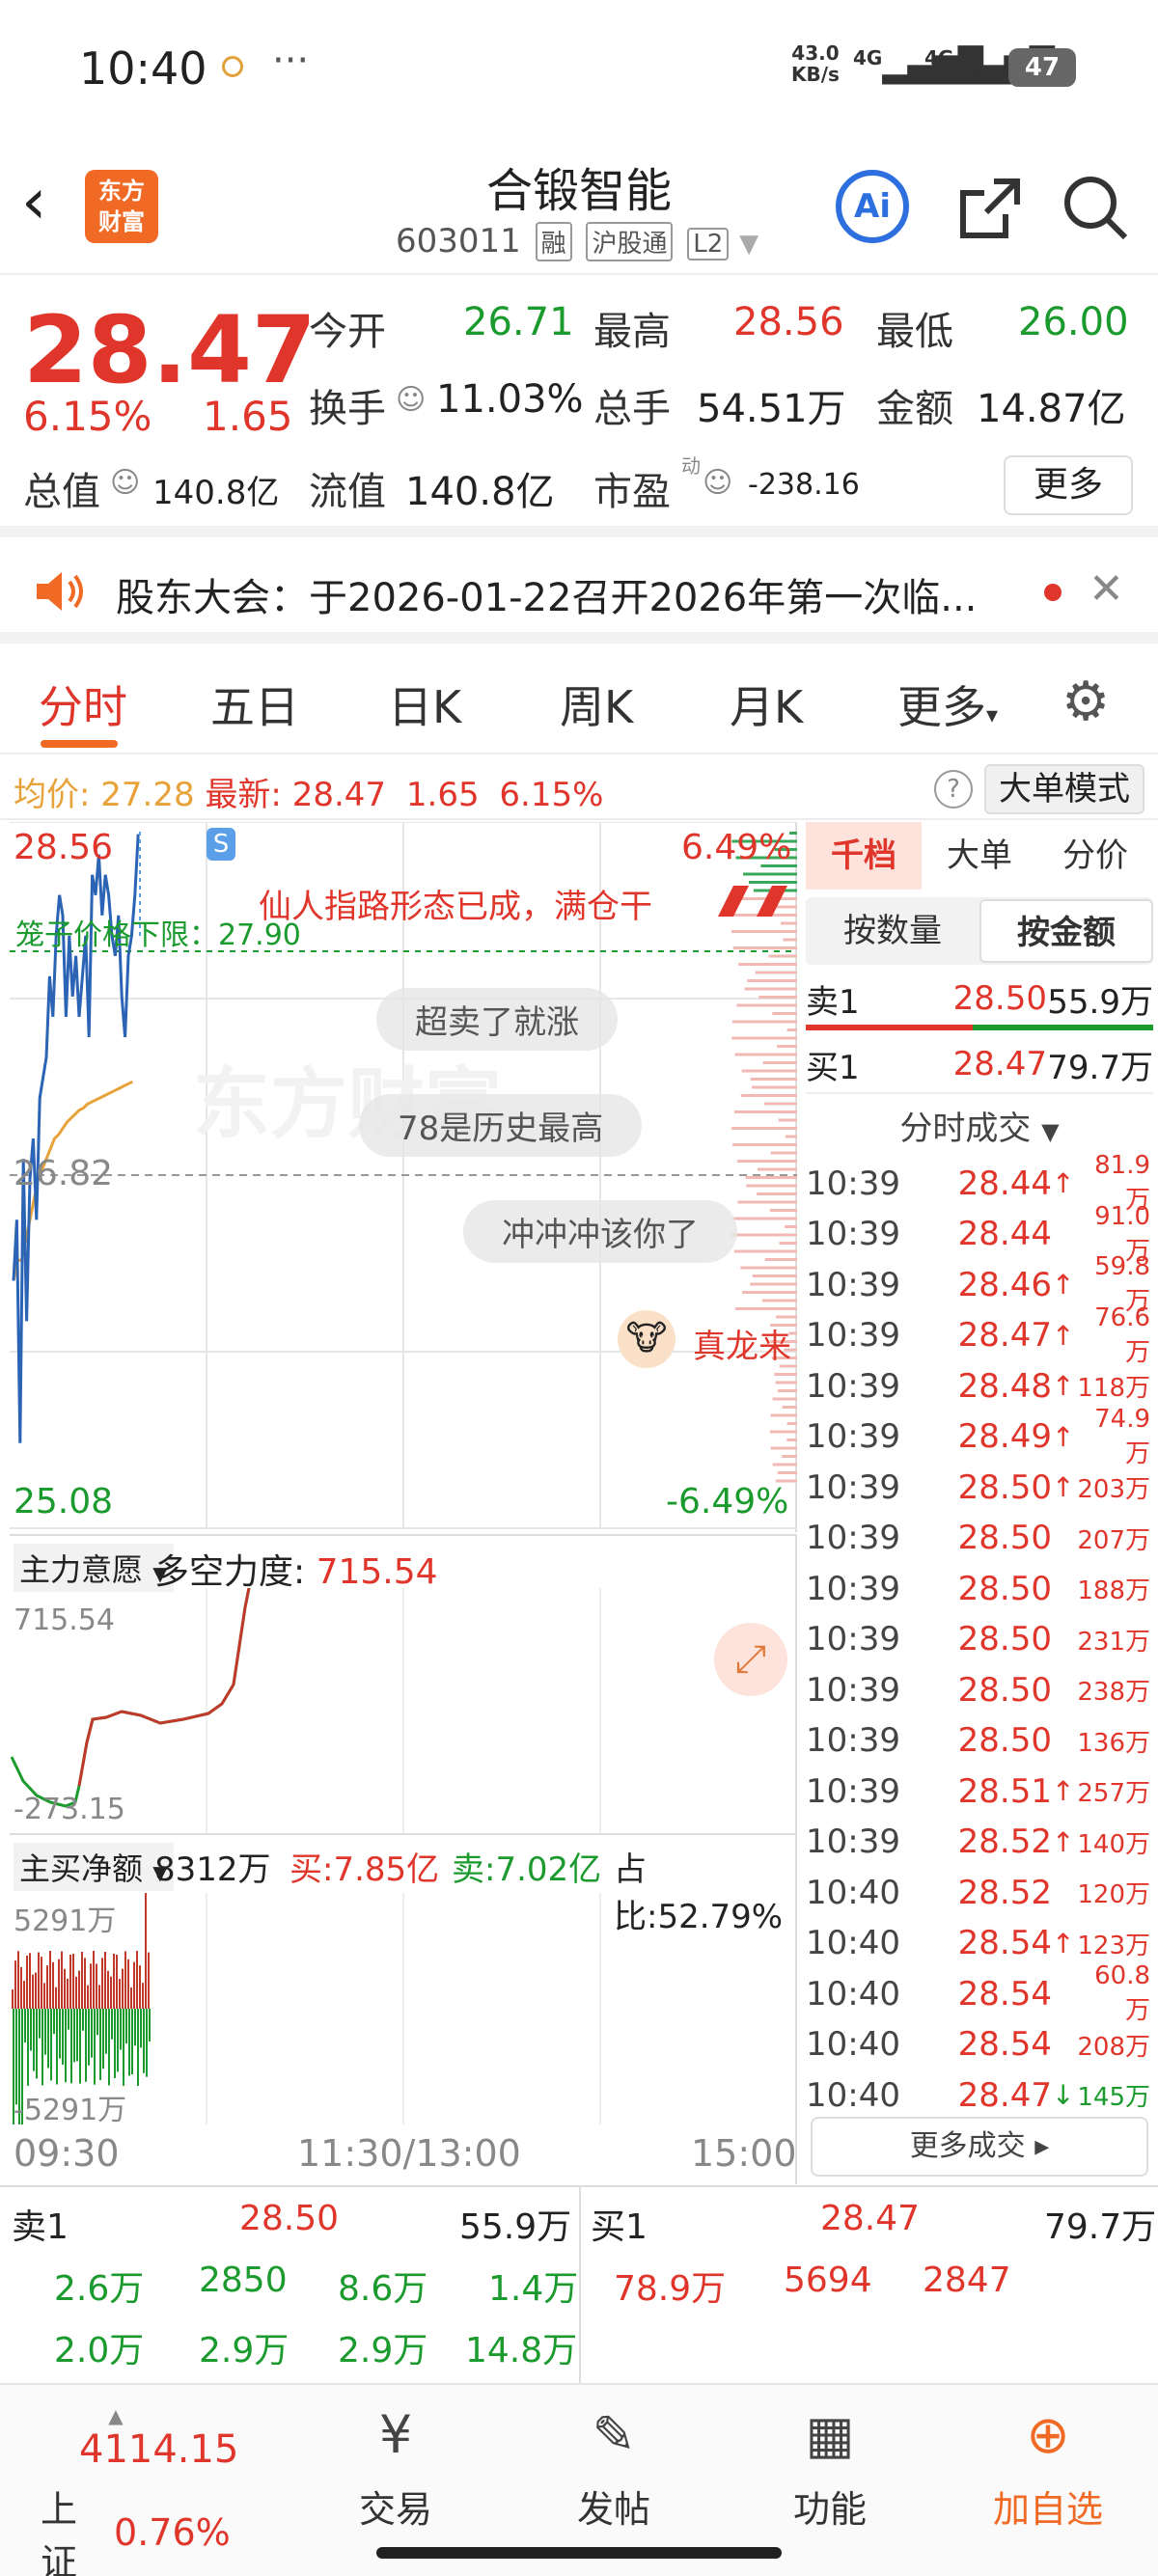 This screenshot has height=2576, width=1158. I want to click on tick-time: 10:39, so click(853, 1437).